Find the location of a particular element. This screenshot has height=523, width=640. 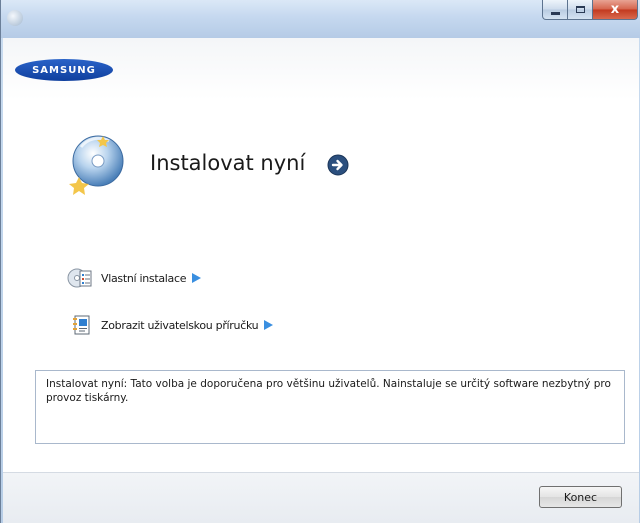

install-disc-icon is located at coordinates (96, 165).